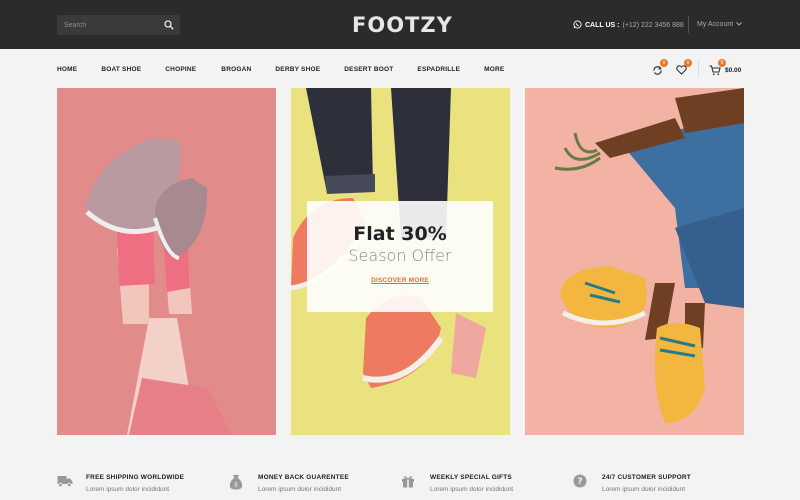 Image resolution: width=800 pixels, height=500 pixels. I want to click on compare-count-badge: 0, so click(664, 63).